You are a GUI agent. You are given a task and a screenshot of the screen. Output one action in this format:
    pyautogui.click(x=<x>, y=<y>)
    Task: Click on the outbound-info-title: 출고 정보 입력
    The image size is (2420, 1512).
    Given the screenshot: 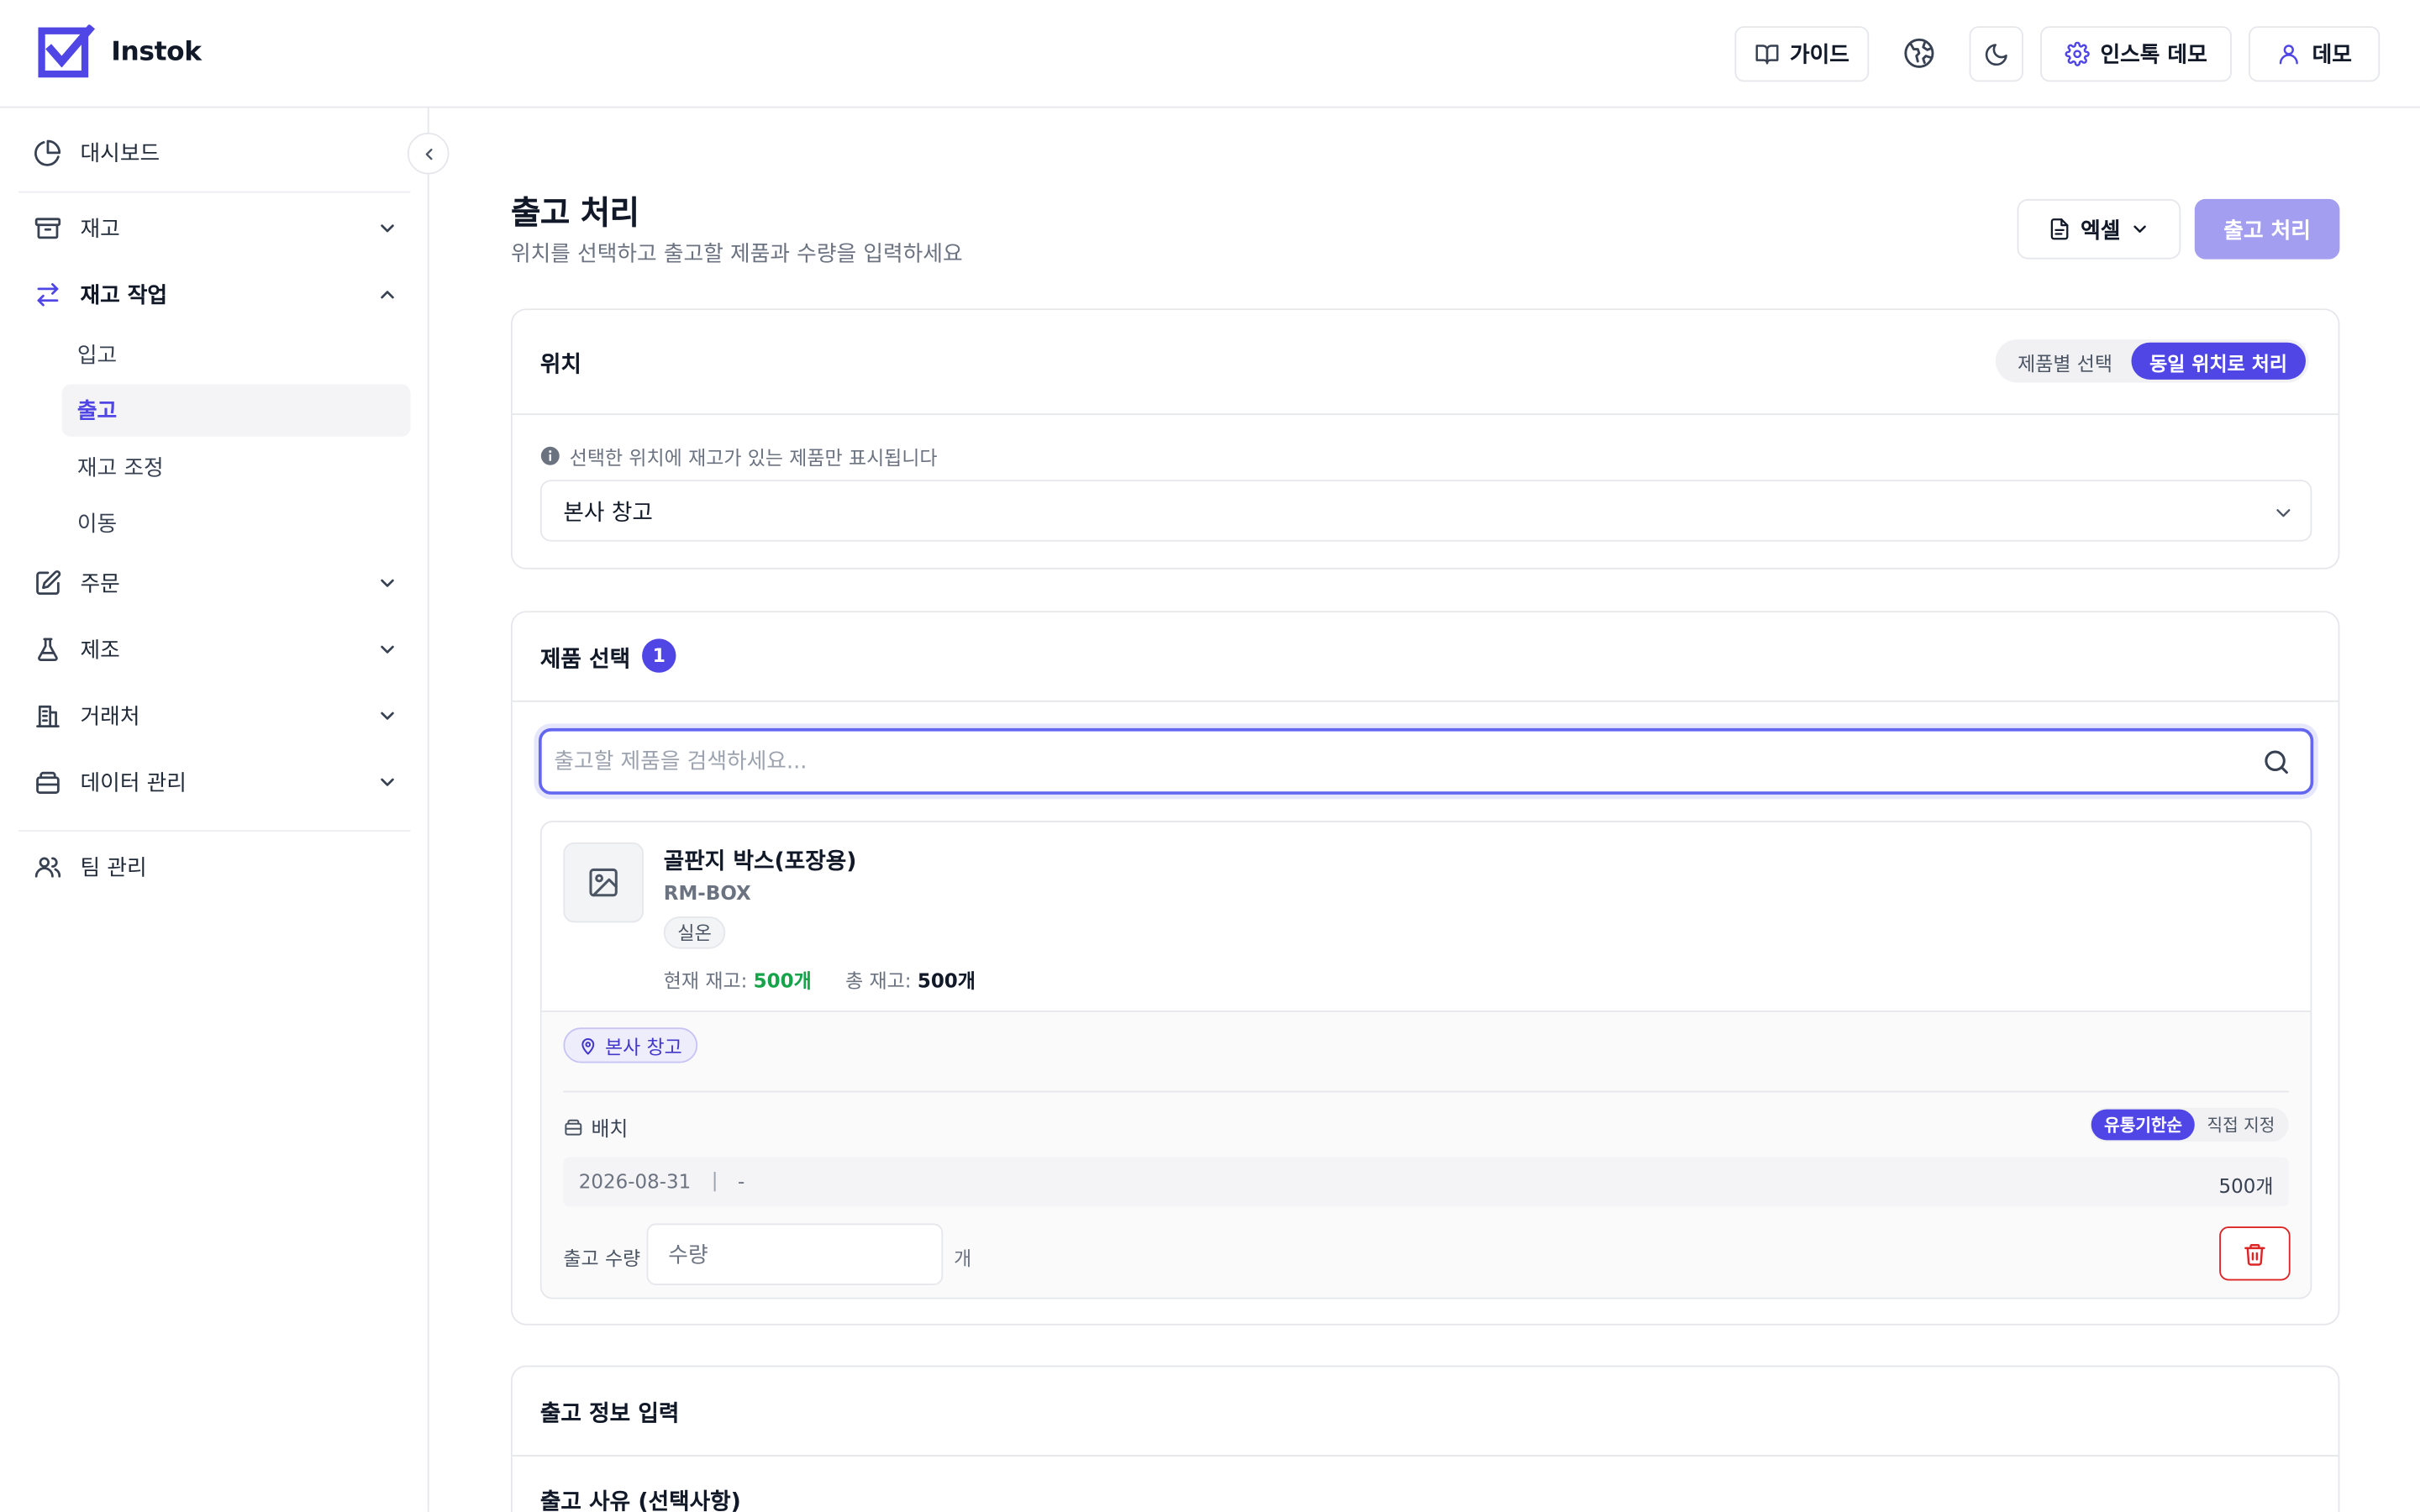 What is the action you would take?
    pyautogui.click(x=609, y=1414)
    